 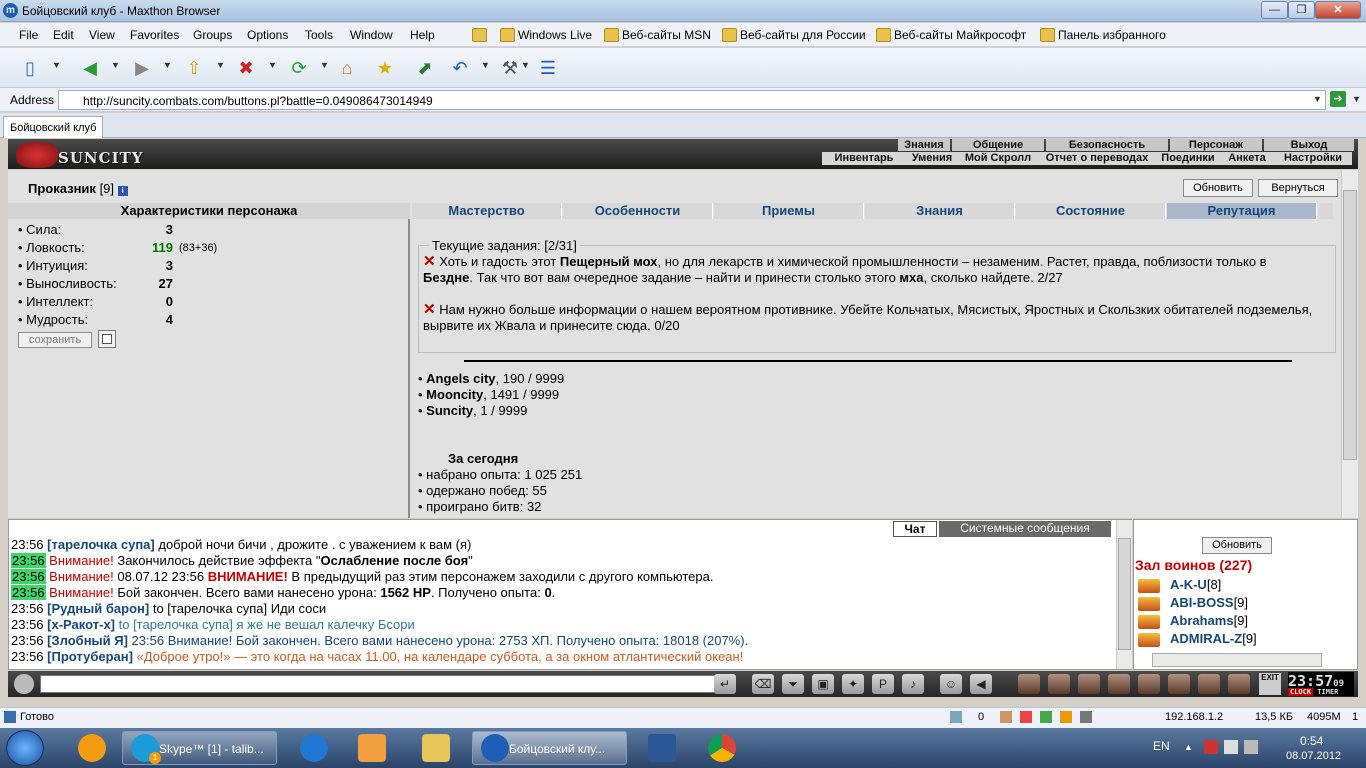 I want to click on tab-fight-club: Бойцовский клуб, so click(x=53, y=127).